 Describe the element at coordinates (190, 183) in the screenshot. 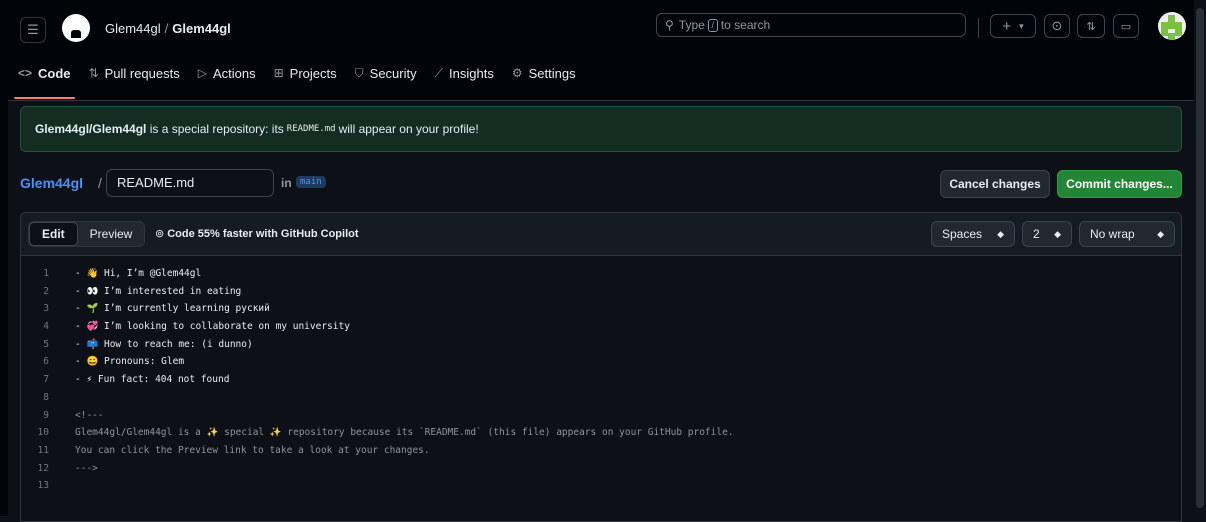

I see `filename-input: README.md` at that location.